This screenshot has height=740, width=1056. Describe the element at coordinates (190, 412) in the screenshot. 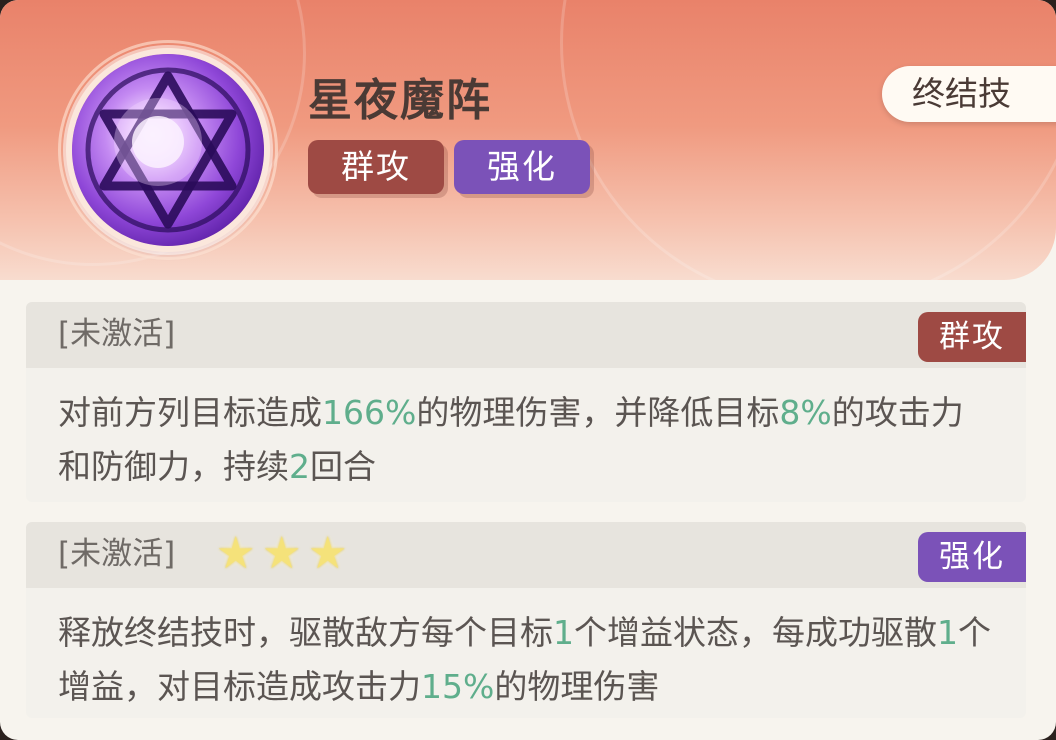

I see `effect-text: 对前方列目标造成` at that location.